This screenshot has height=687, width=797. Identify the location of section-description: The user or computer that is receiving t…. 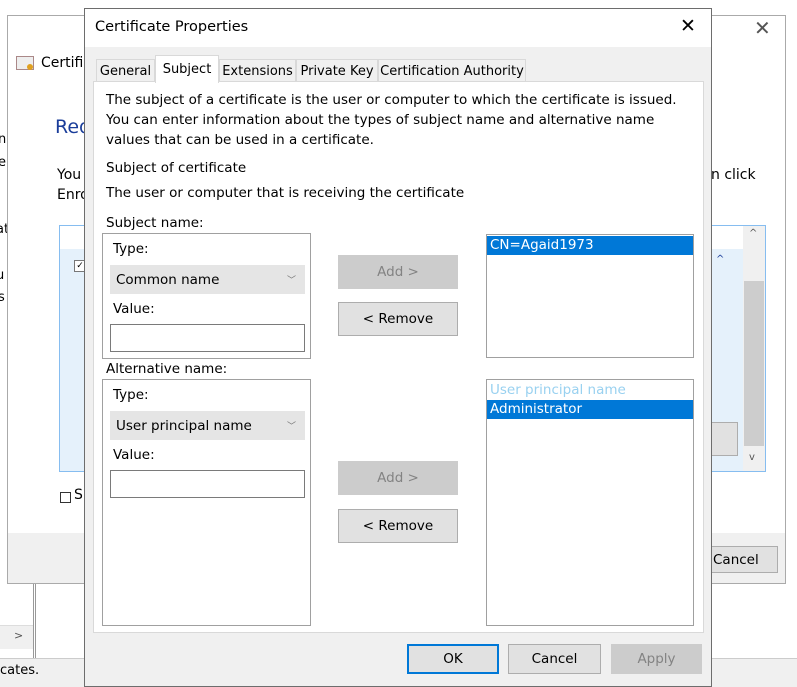
(285, 193).